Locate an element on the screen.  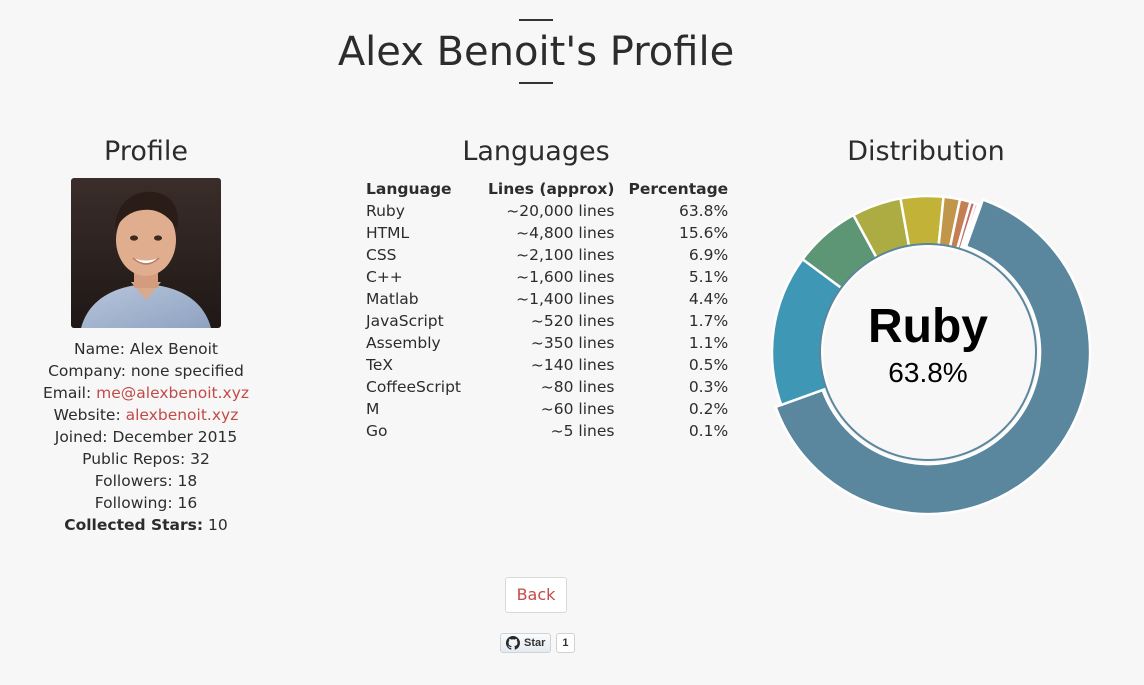
title-rule-top is located at coordinates (536, 20).